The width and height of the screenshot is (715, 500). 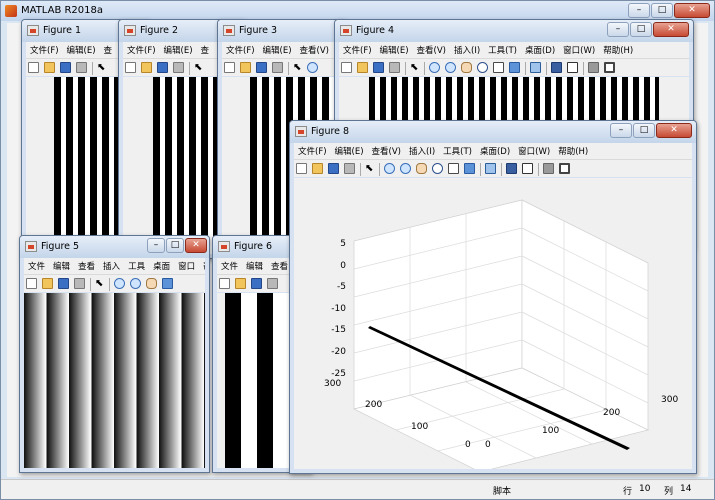 What do you see at coordinates (114, 354) in the screenshot?
I see `figure-window-5: Figure 5 – □ ✕ 文件编辑查看插入工具桌面窗口帮助 ⬉` at bounding box center [114, 354].